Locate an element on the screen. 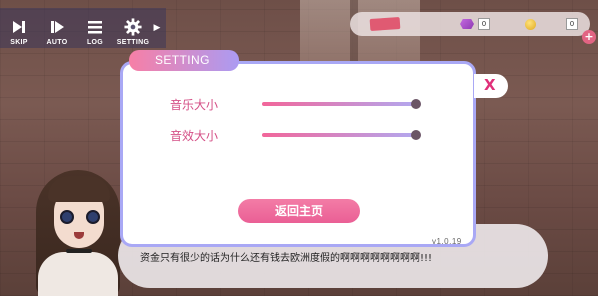  coin-count: 0 is located at coordinates (572, 24).